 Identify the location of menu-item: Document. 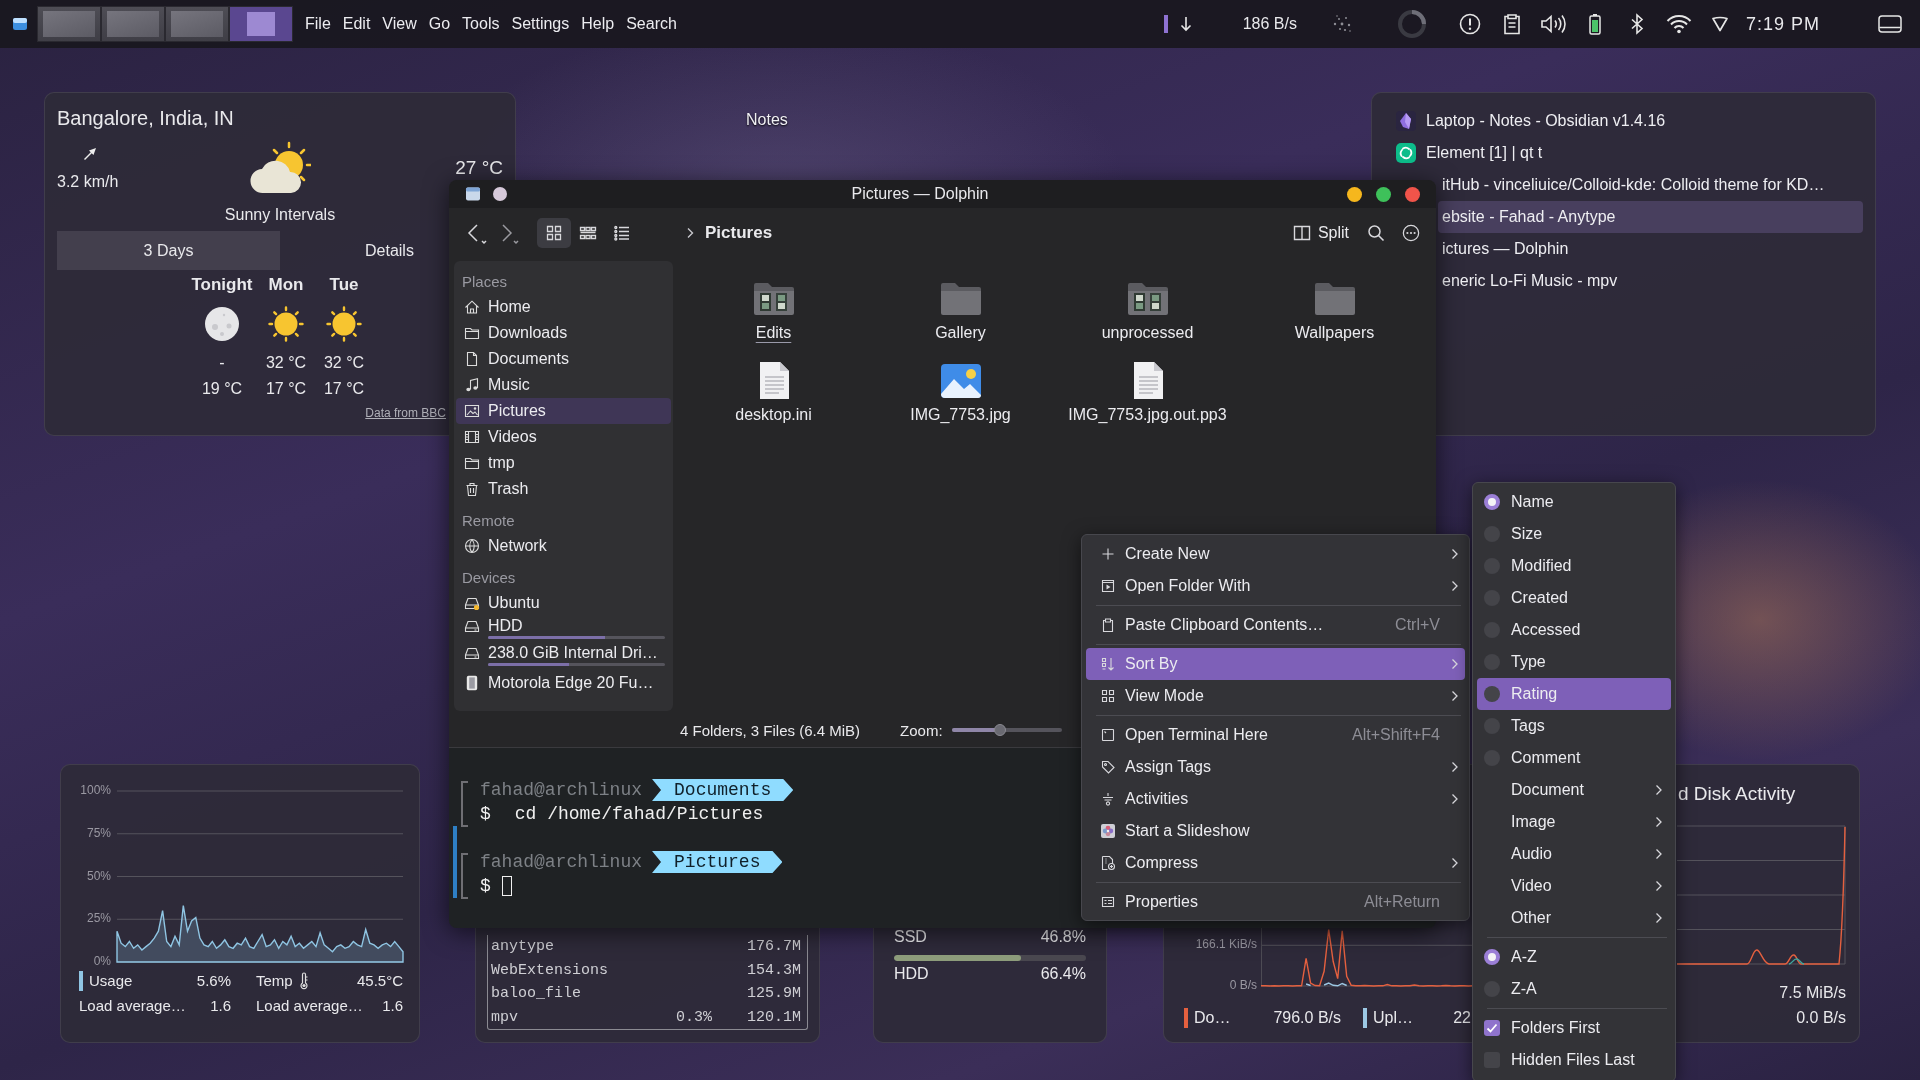
(1574, 790).